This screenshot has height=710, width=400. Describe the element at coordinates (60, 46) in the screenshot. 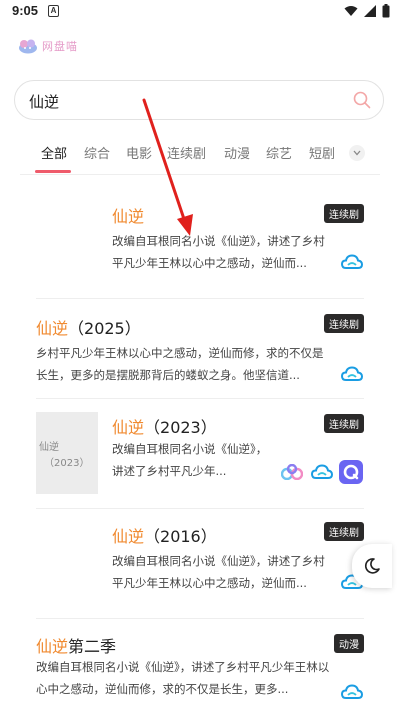

I see `app-logo-text: 网盘喵` at that location.